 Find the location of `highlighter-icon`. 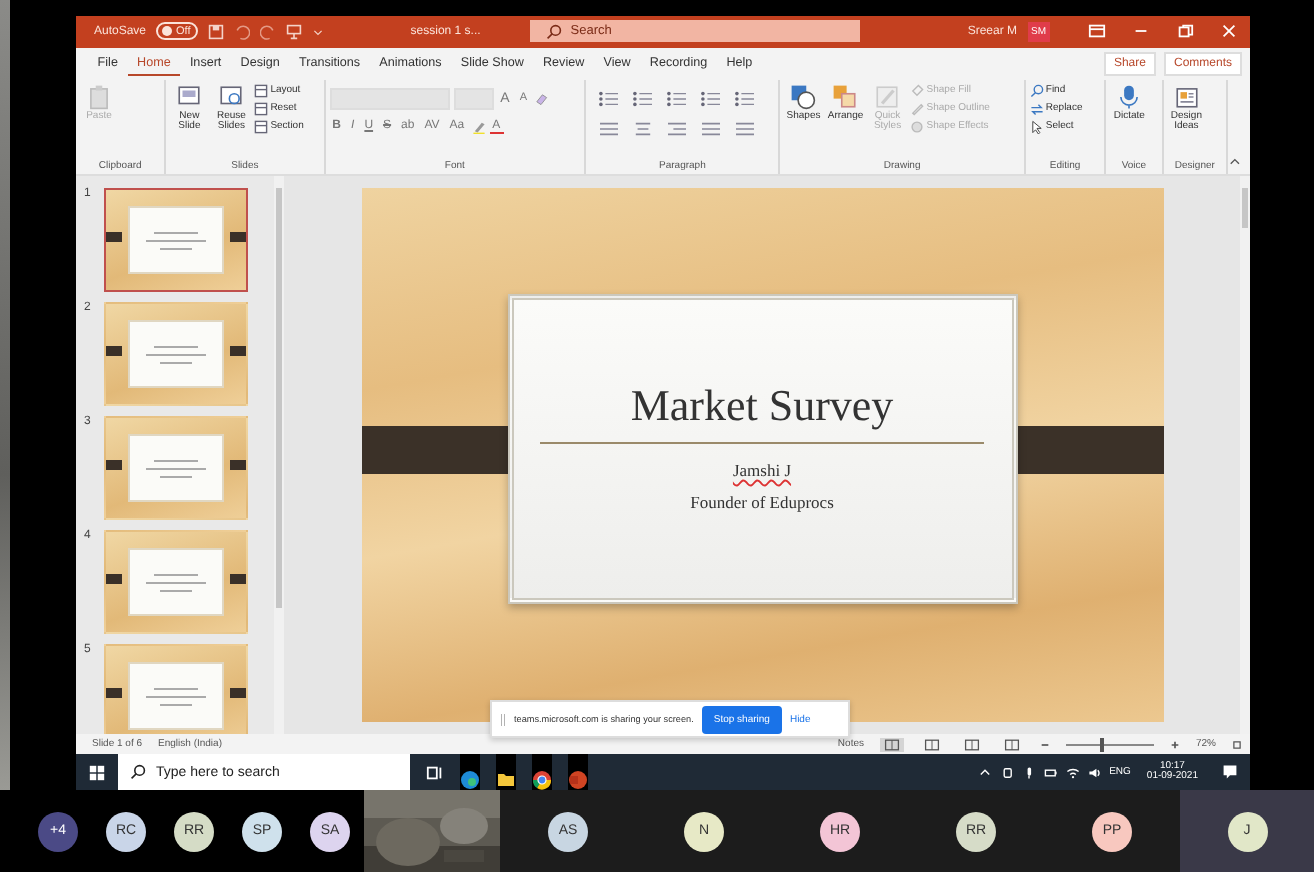

highlighter-icon is located at coordinates (478, 126).